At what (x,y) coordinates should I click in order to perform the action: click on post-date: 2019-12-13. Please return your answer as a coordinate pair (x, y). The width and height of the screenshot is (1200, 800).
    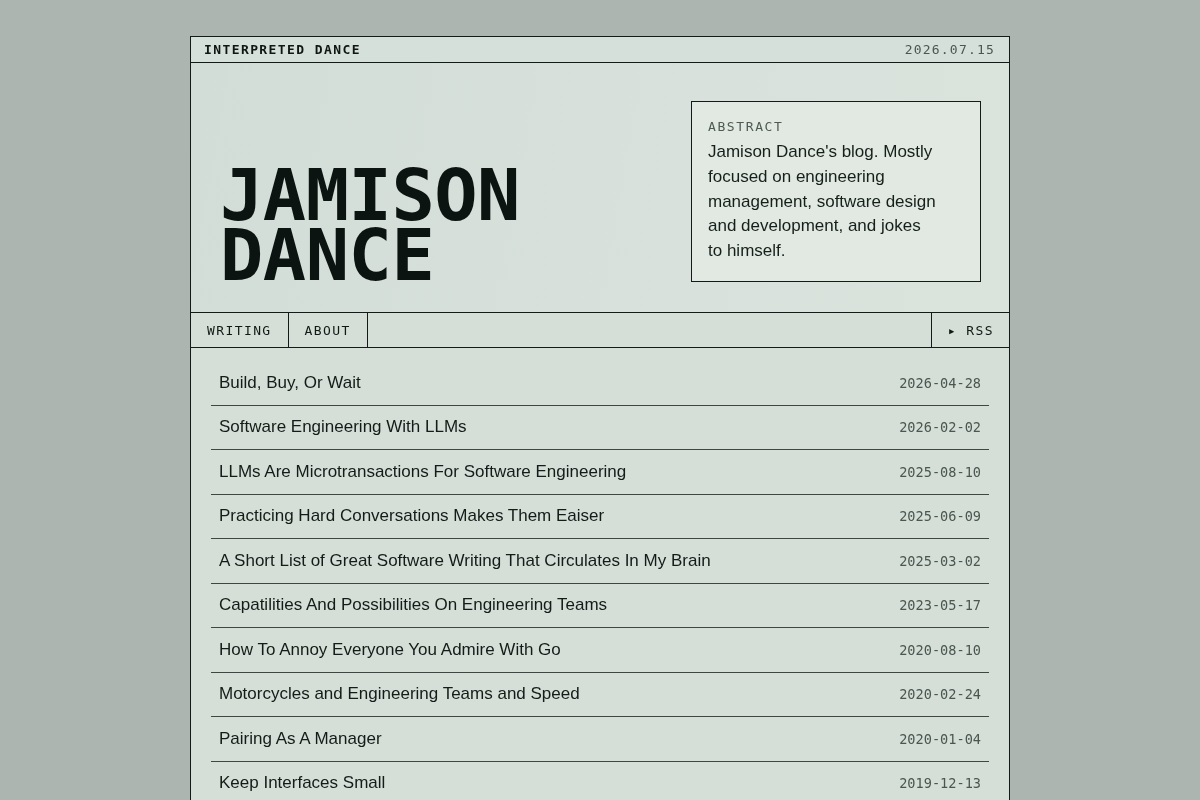
    Looking at the image, I should click on (940, 783).